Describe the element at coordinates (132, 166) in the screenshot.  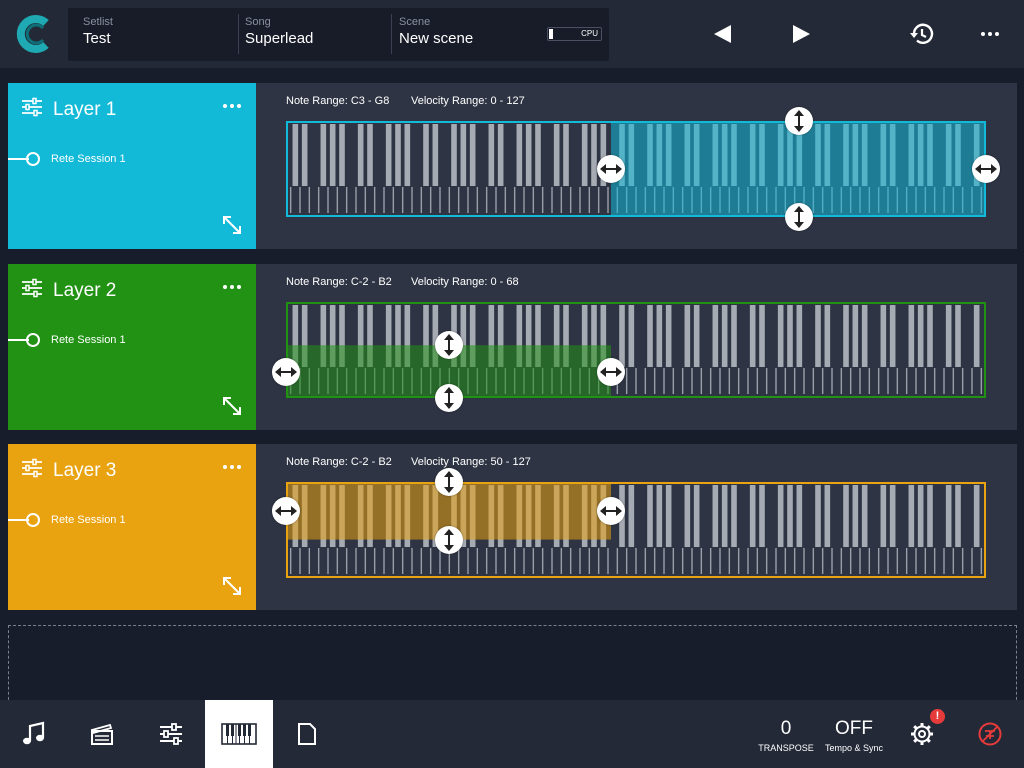
I see `layer-card: Layer 1 Rete Session 1` at that location.